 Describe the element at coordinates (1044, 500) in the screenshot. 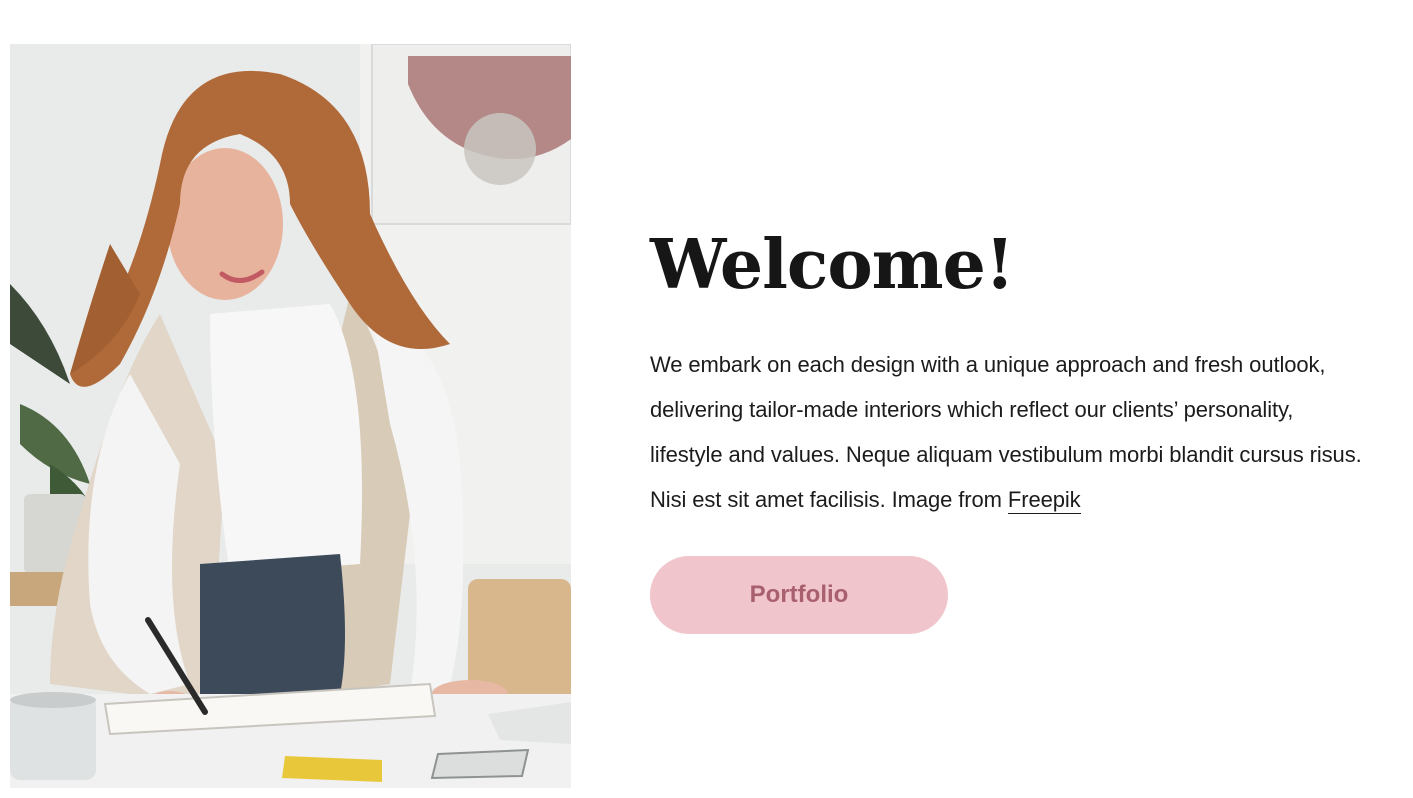

I see `freepik-link: Freepik` at that location.